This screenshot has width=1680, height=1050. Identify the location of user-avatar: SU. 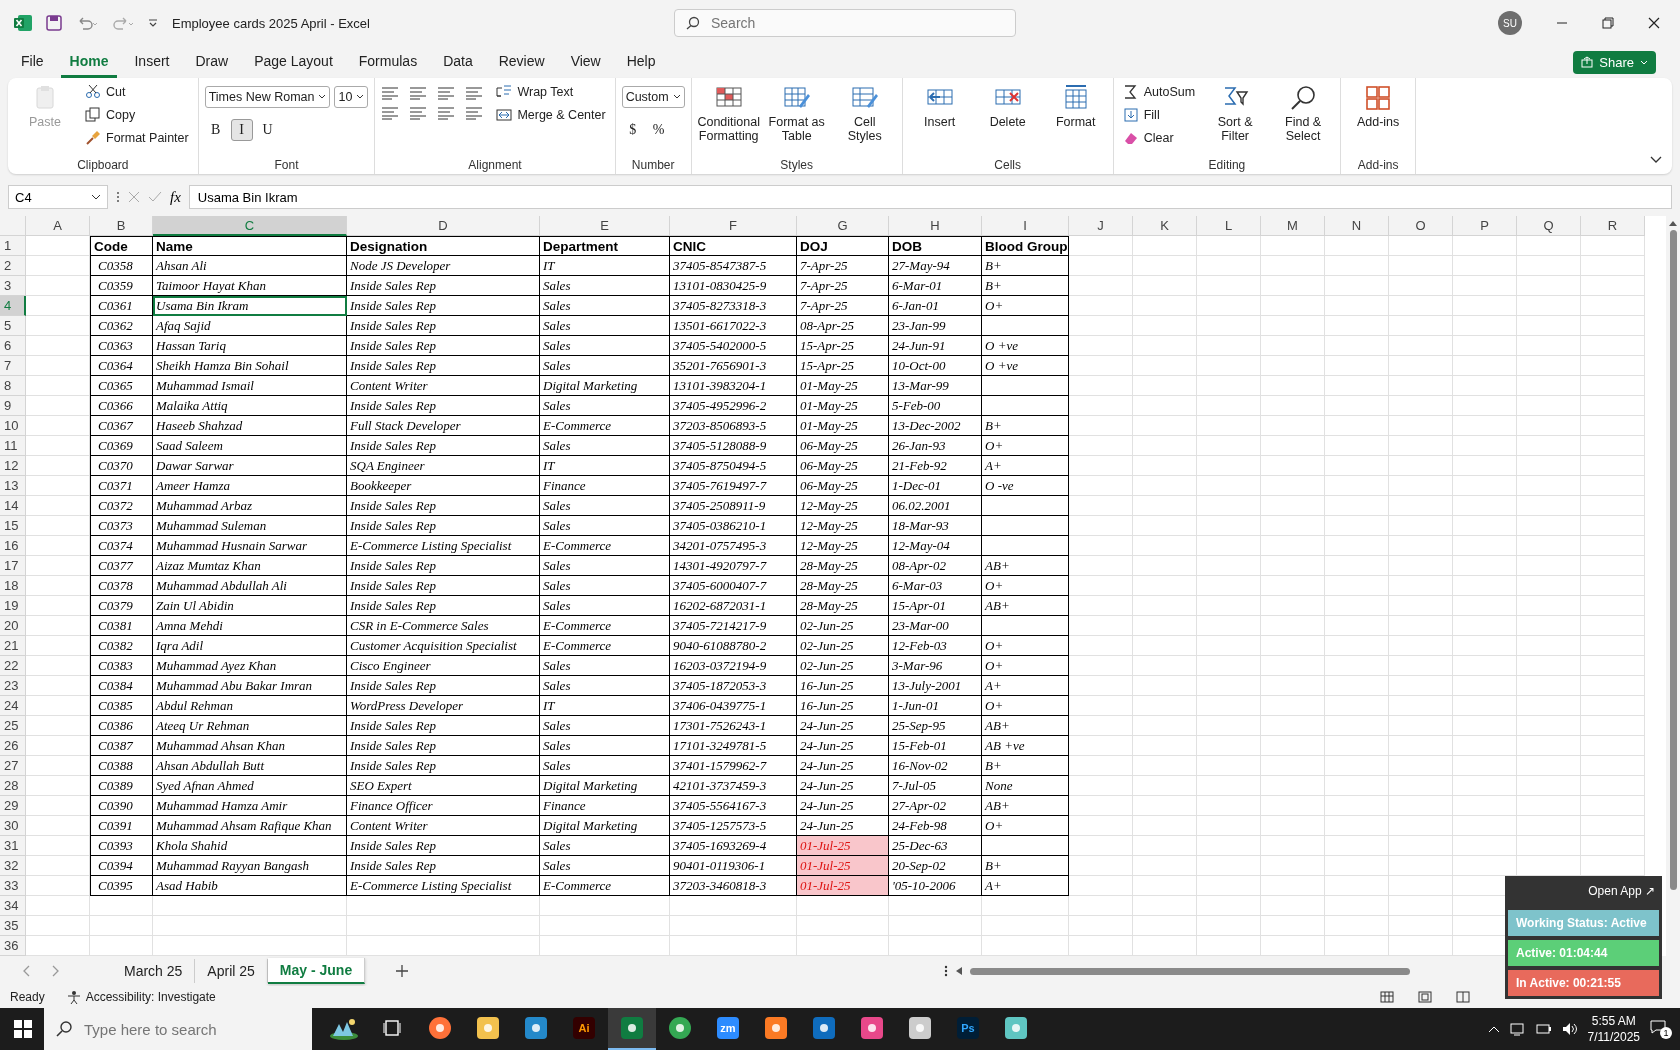
(1510, 23).